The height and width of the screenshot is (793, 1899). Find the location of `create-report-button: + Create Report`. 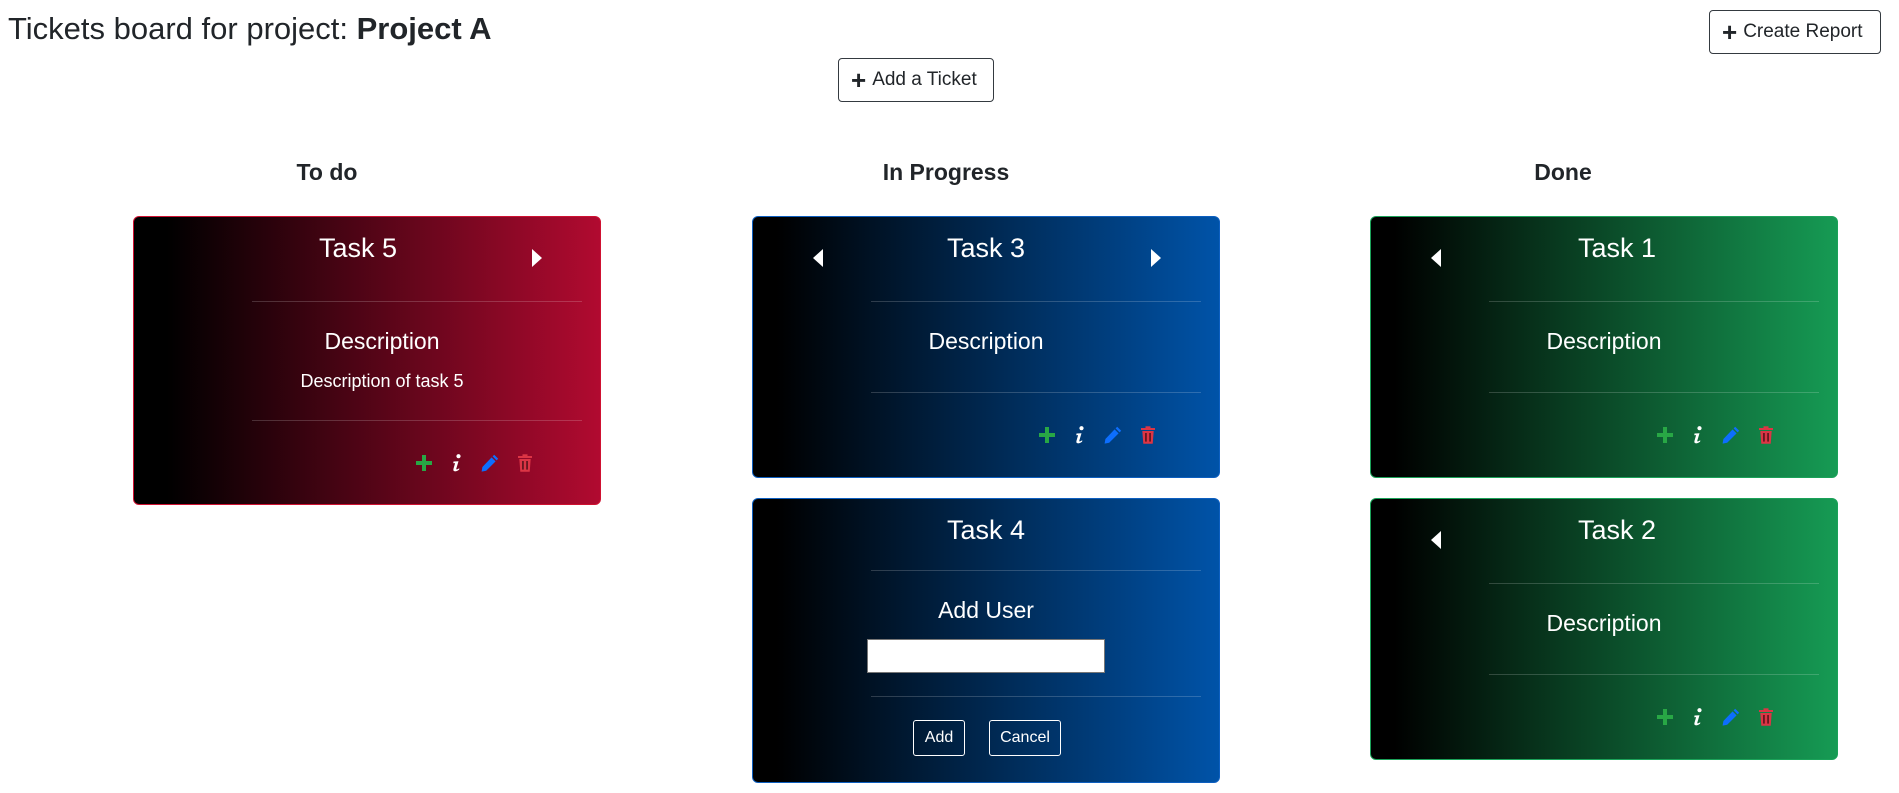

create-report-button: + Create Report is located at coordinates (1795, 32).